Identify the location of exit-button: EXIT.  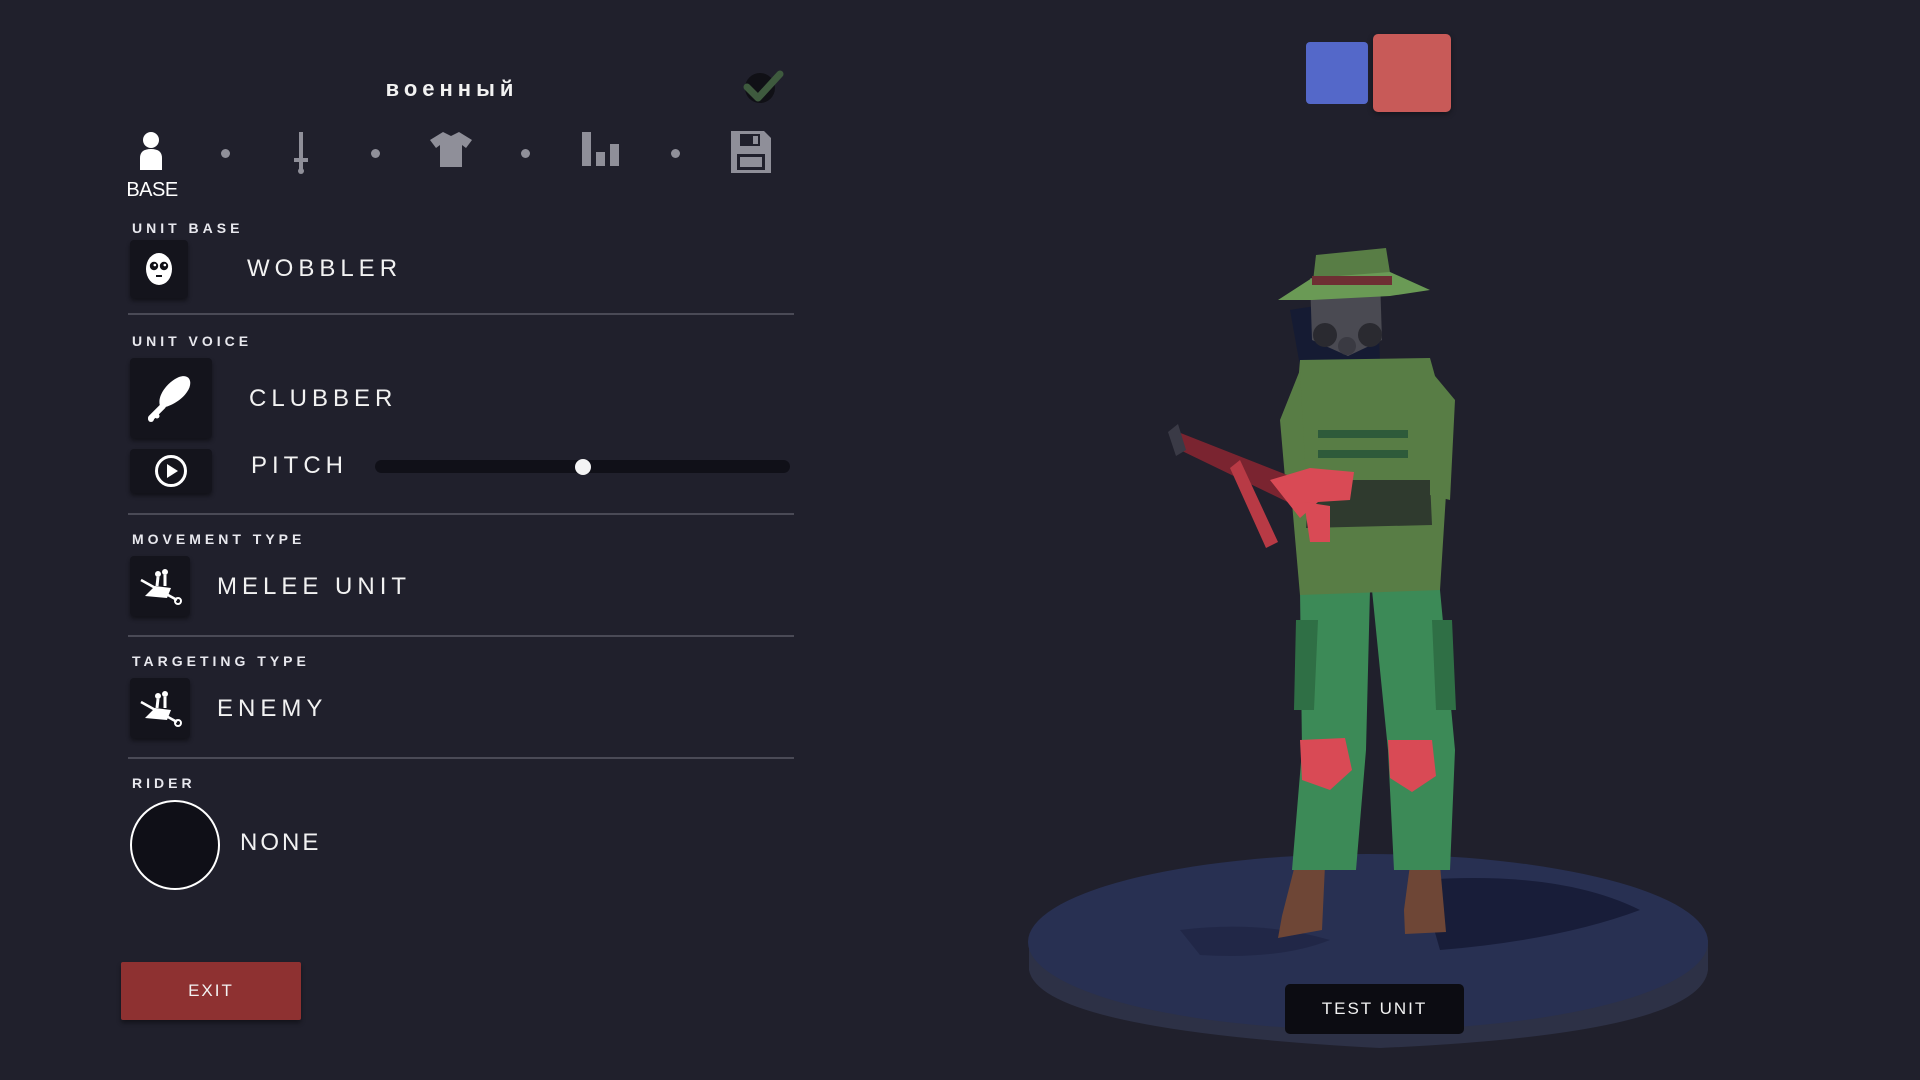
(211, 991).